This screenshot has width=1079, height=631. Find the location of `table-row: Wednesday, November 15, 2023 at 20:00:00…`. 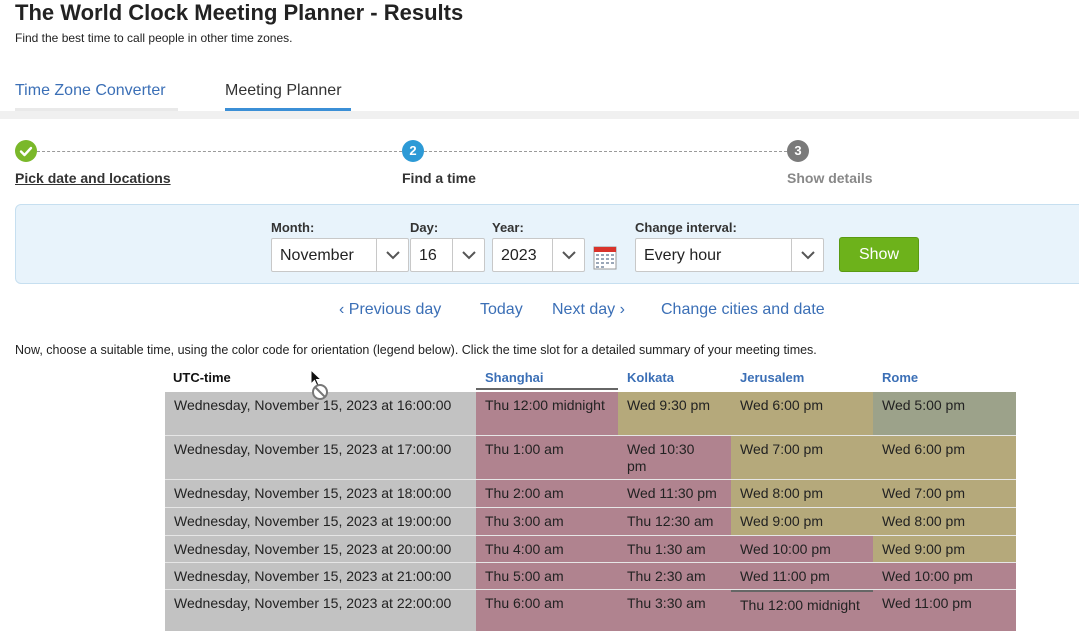

table-row: Wednesday, November 15, 2023 at 20:00:00… is located at coordinates (590, 549).